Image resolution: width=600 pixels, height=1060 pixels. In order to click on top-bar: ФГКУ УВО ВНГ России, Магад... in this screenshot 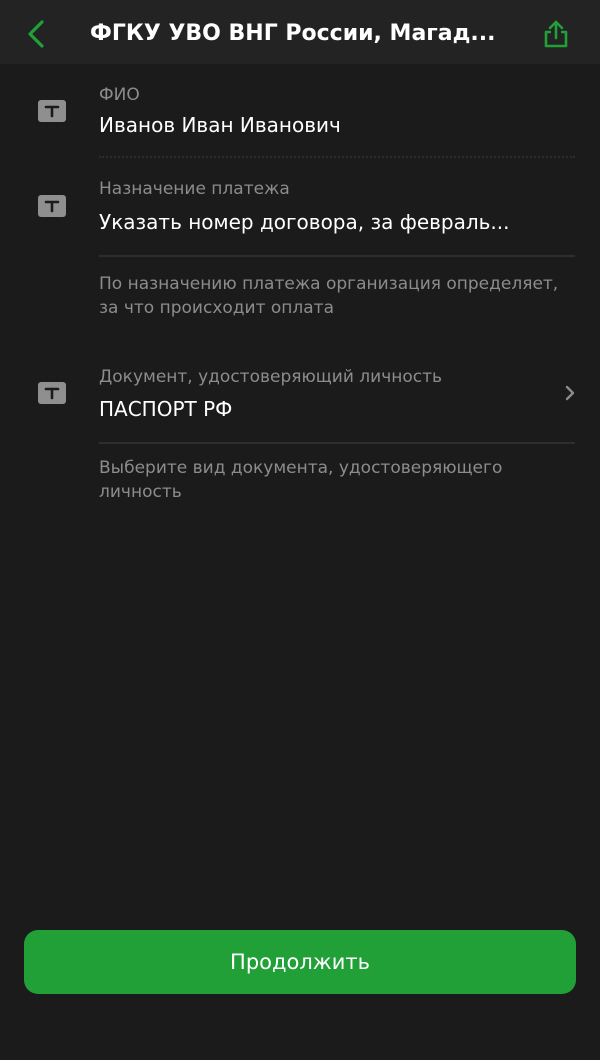, I will do `click(300, 32)`.